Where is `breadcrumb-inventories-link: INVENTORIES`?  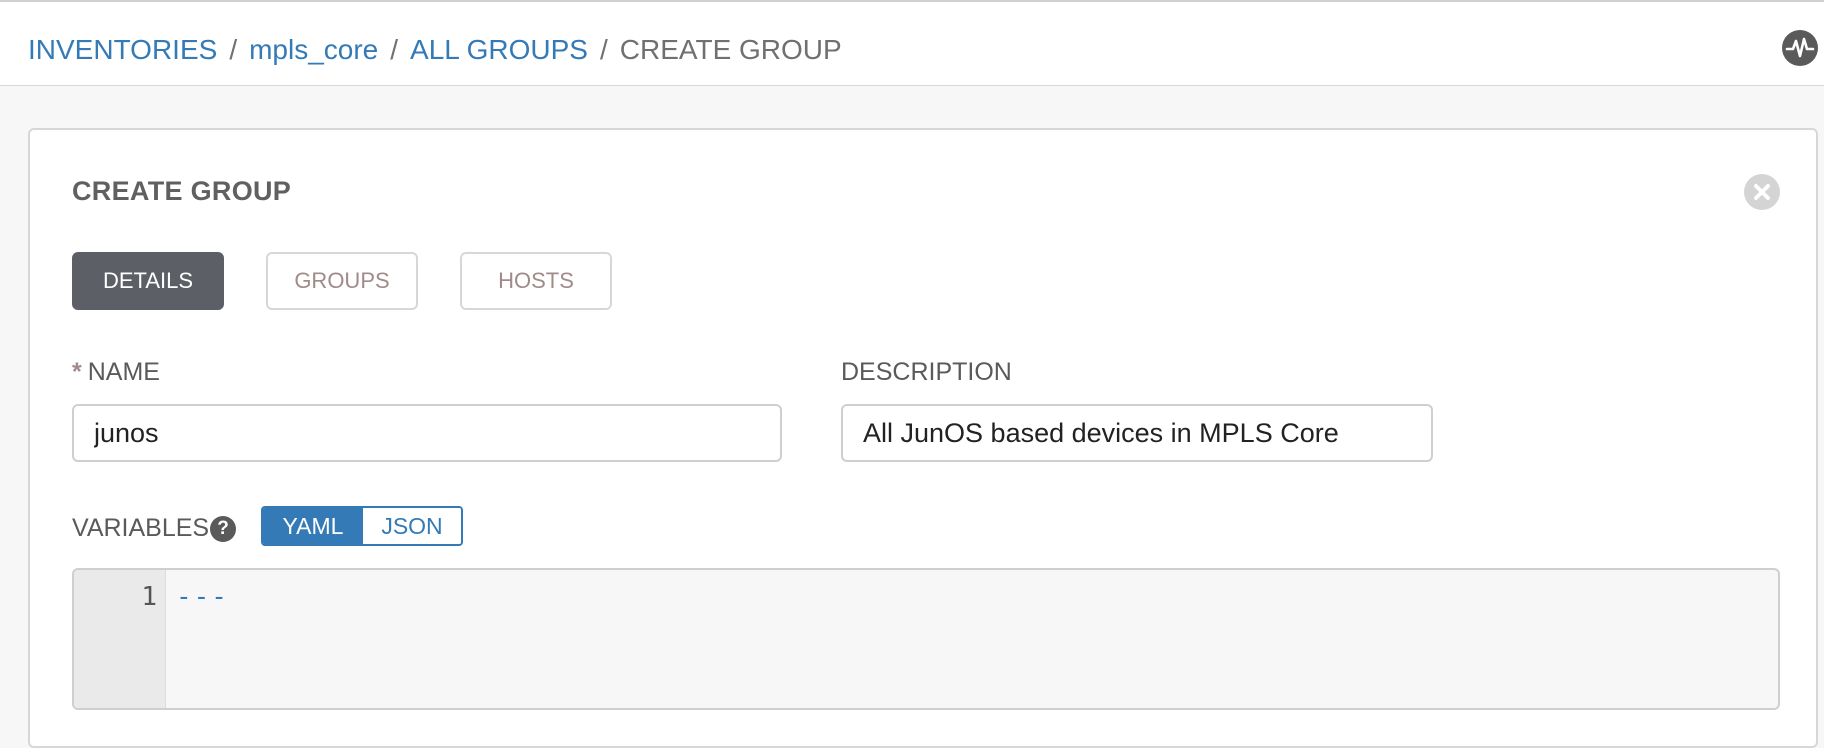
breadcrumb-inventories-link: INVENTORIES is located at coordinates (122, 49).